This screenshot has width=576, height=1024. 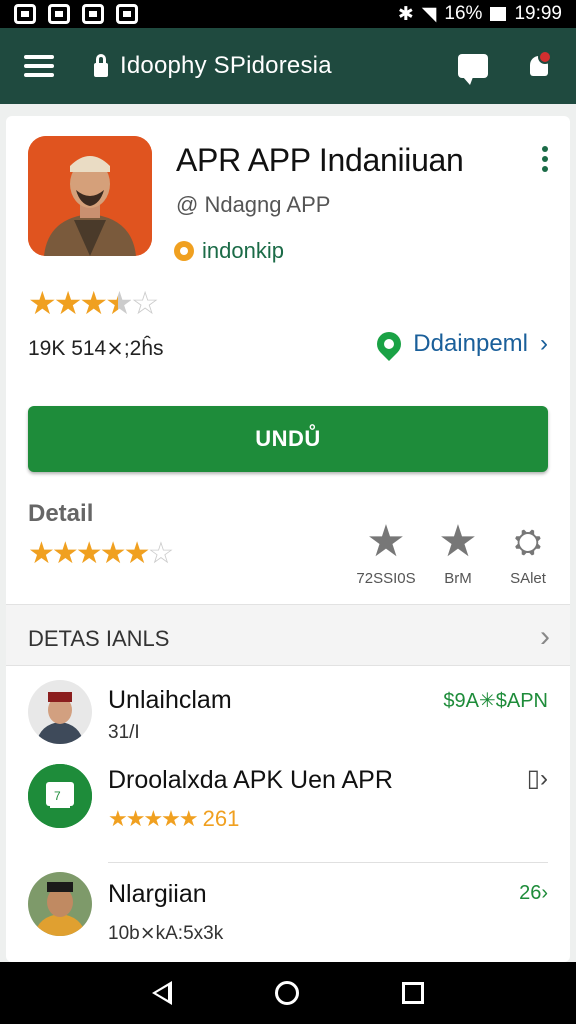 What do you see at coordinates (98, 639) in the screenshot?
I see `section-title: DETAS IANLS` at bounding box center [98, 639].